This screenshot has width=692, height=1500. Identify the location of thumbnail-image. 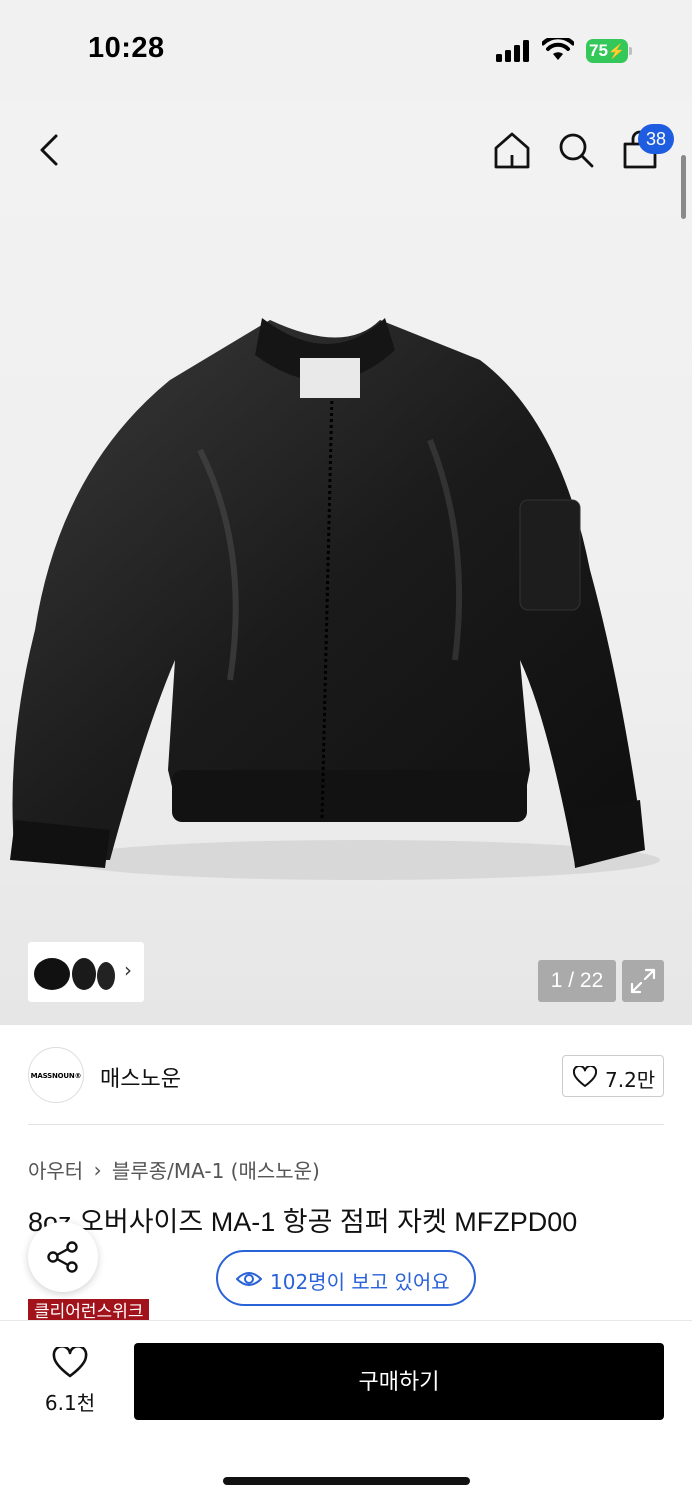
(75, 973).